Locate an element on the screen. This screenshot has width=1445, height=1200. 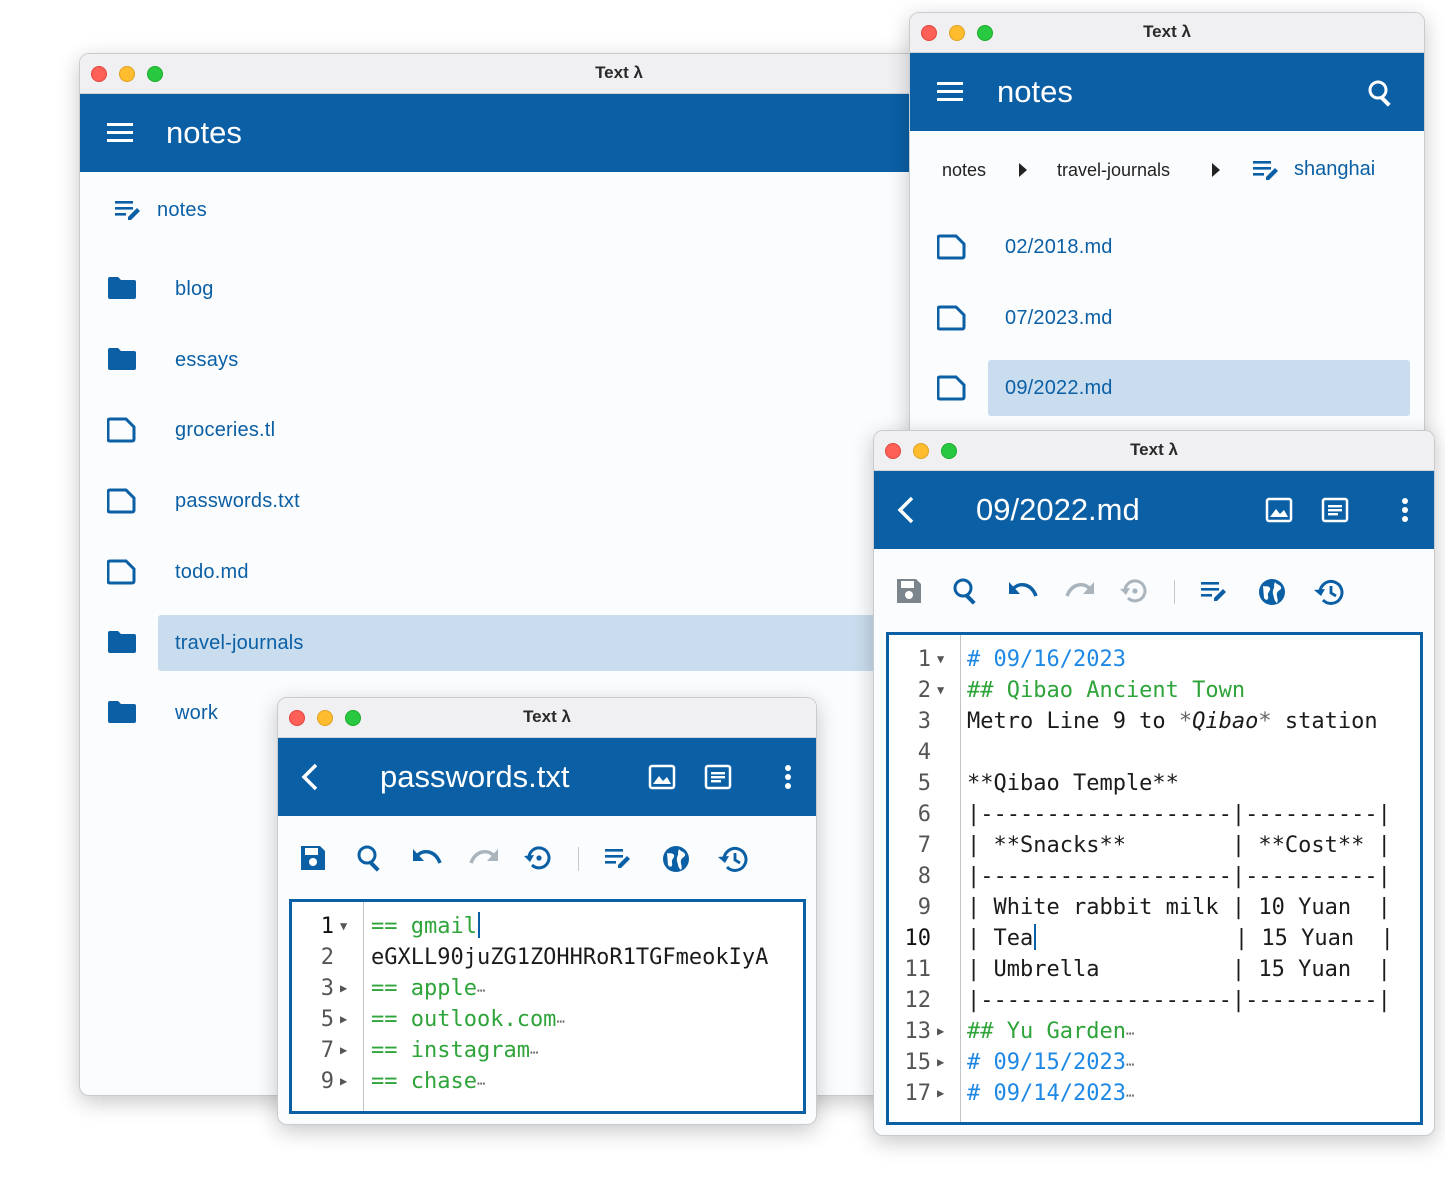
code-text-tail: | 15 Yuan | is located at coordinates (1215, 938).